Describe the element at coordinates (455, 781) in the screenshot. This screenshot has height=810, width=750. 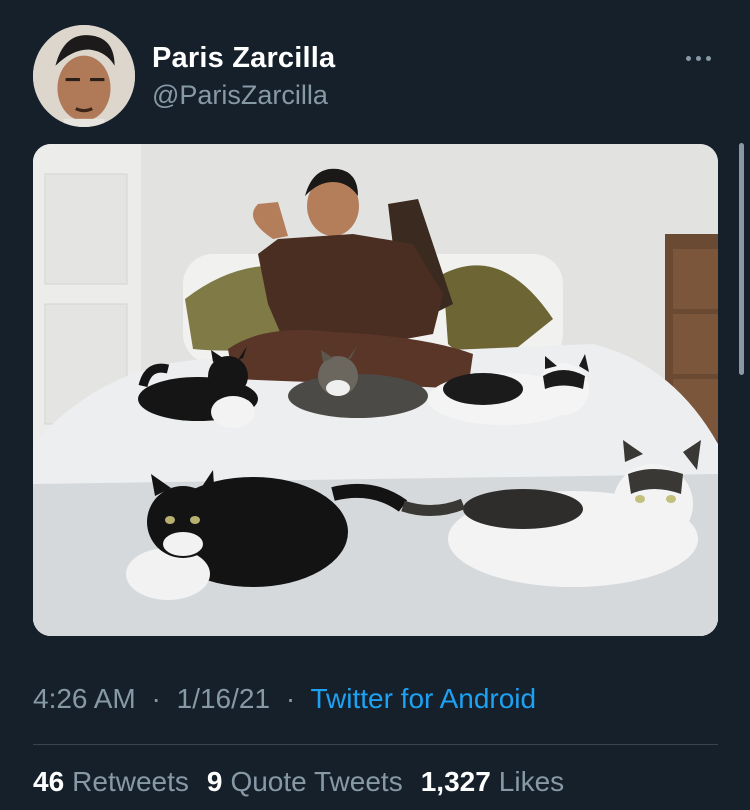
I see `likes-count: 1,327` at that location.